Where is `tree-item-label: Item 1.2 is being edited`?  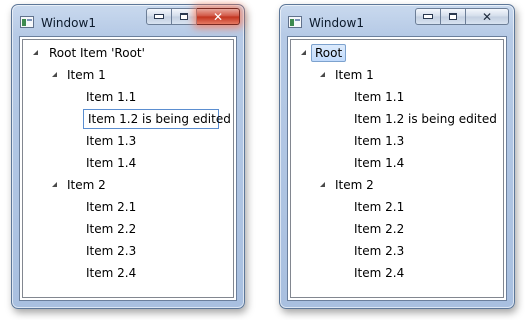
tree-item-label: Item 1.2 is being edited is located at coordinates (425, 119).